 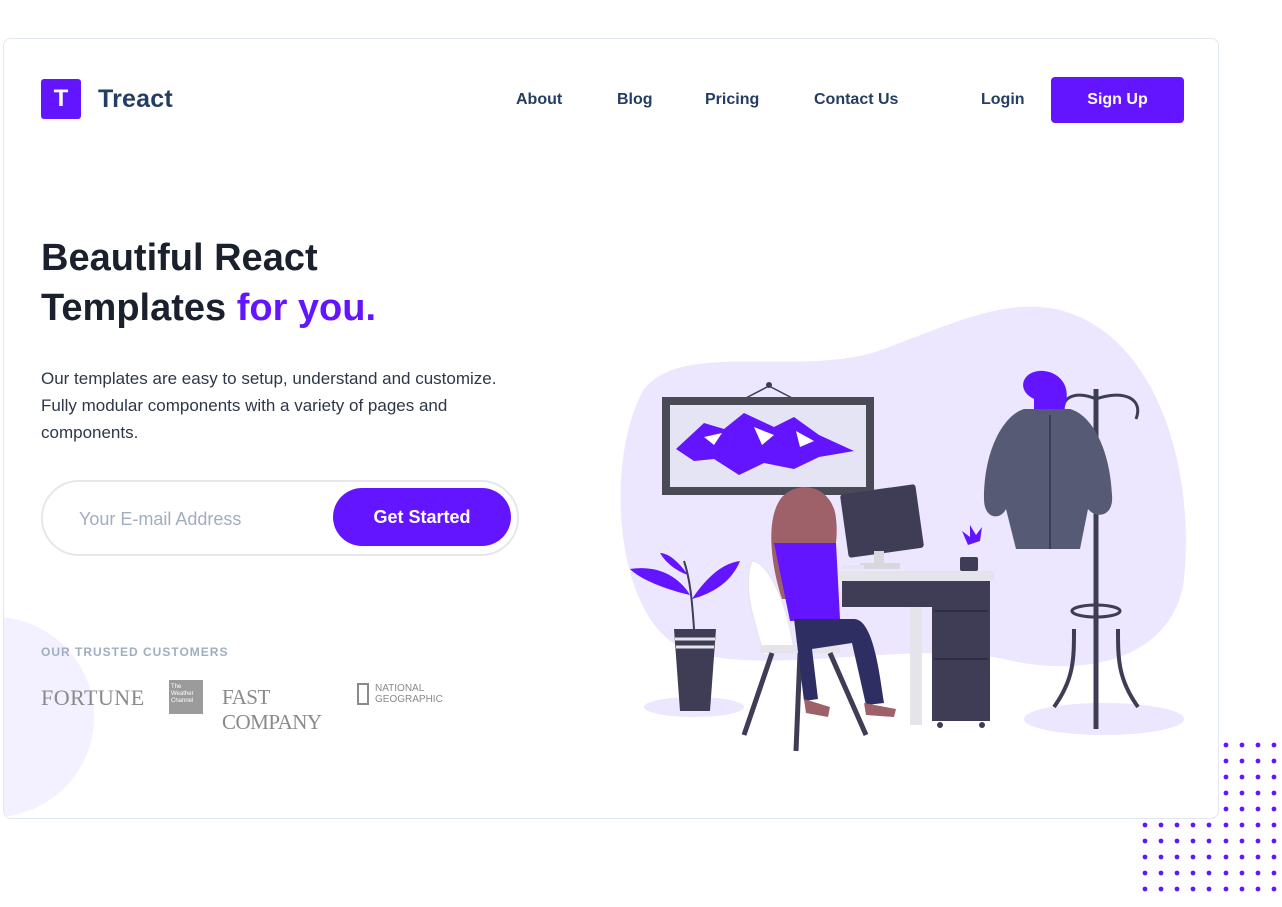 What do you see at coordinates (363, 694) in the screenshot?
I see `natgeo-frame-icon` at bounding box center [363, 694].